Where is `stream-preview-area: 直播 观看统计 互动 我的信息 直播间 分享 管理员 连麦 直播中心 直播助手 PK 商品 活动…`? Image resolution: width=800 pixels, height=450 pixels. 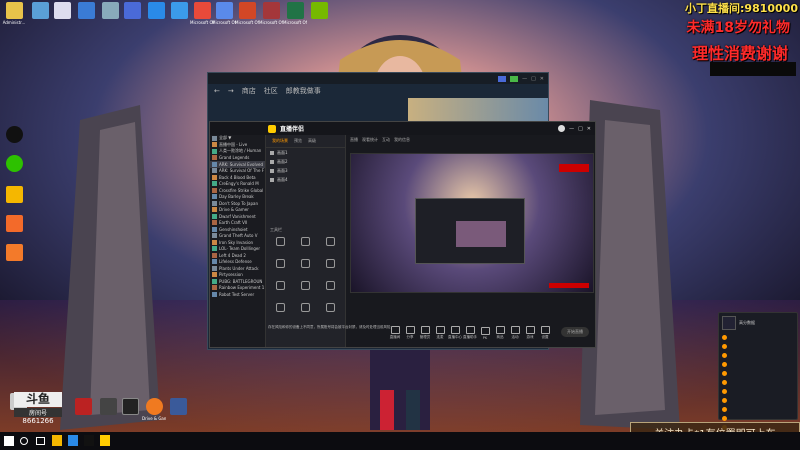
stream-preview-area: 直播 观看统计 互动 我的信息 直播间 分享 管理员 连麦 直播中心 直播助手 PK 商品 活动… is located at coordinates (470, 241).